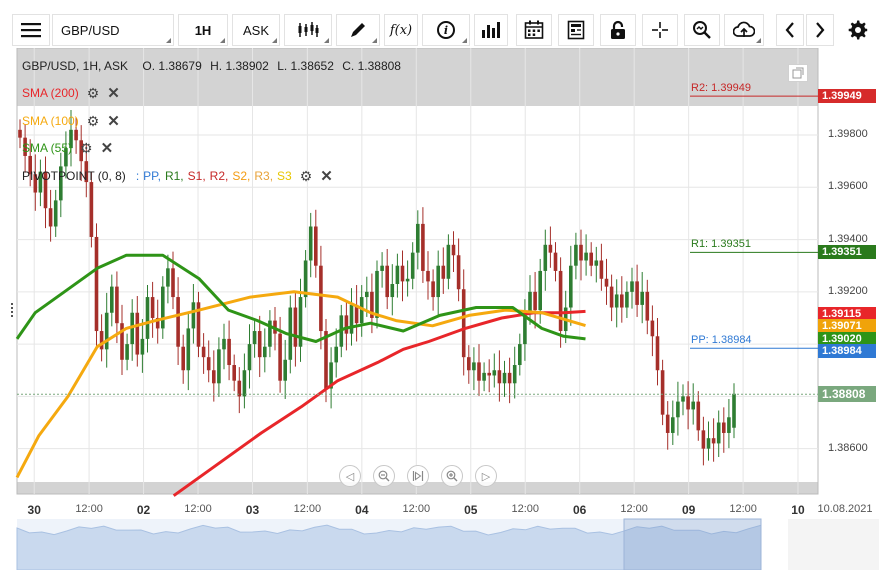  I want to click on price-type-select: ASK, so click(256, 30).